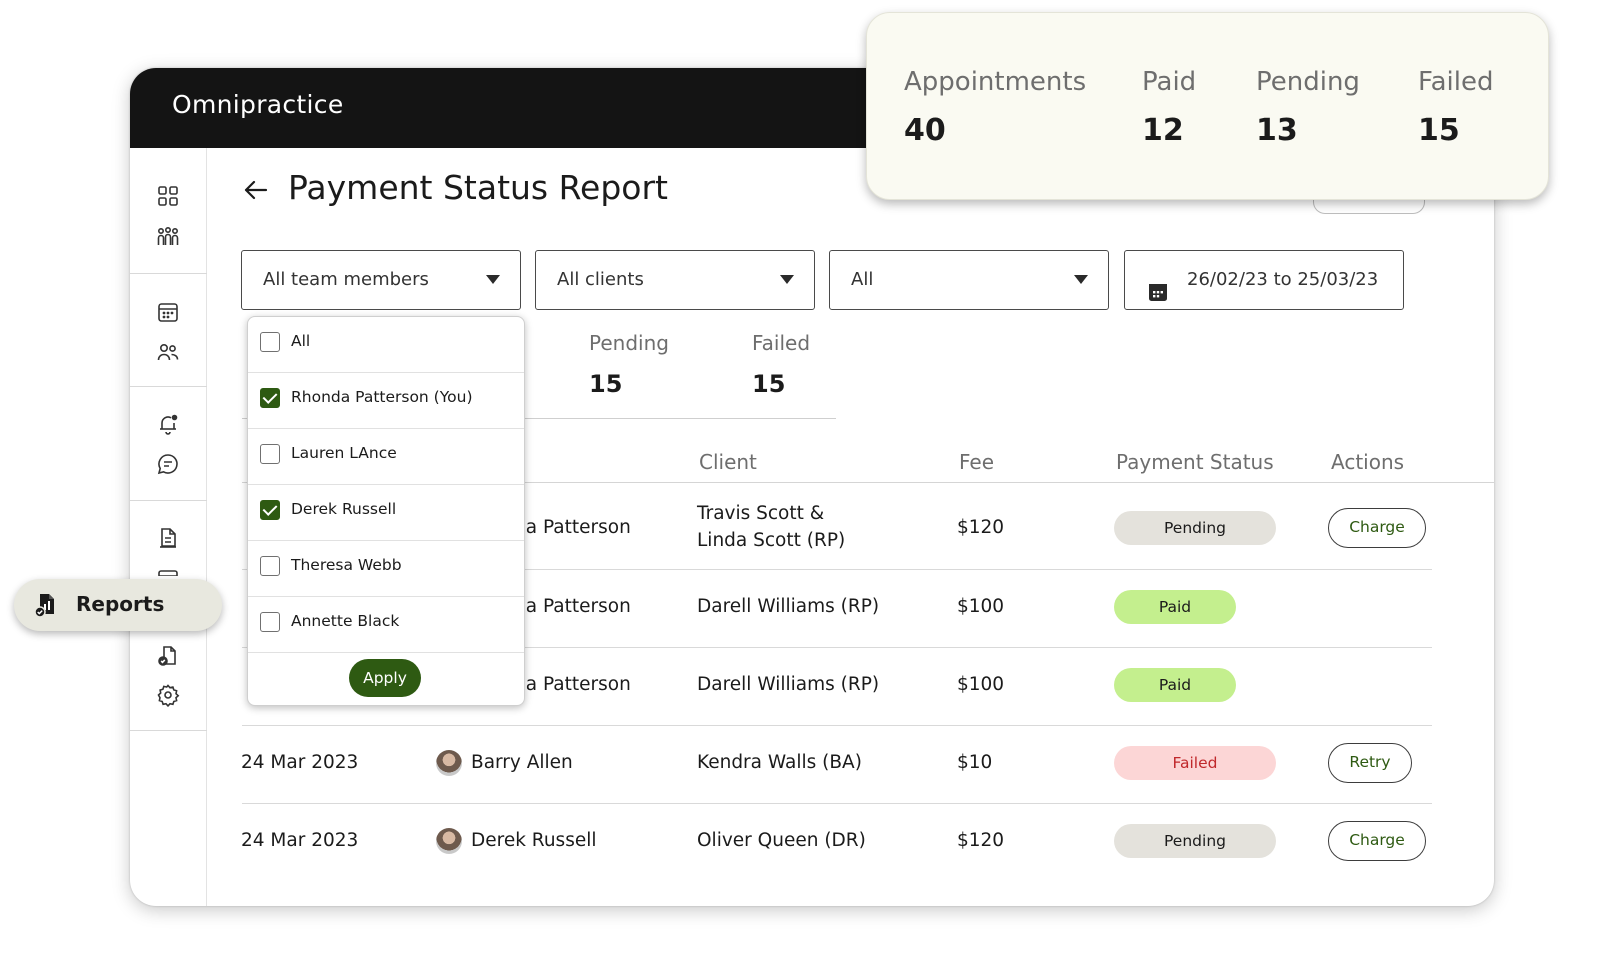  Describe the element at coordinates (728, 462) in the screenshot. I see `column-header-client: Client` at that location.